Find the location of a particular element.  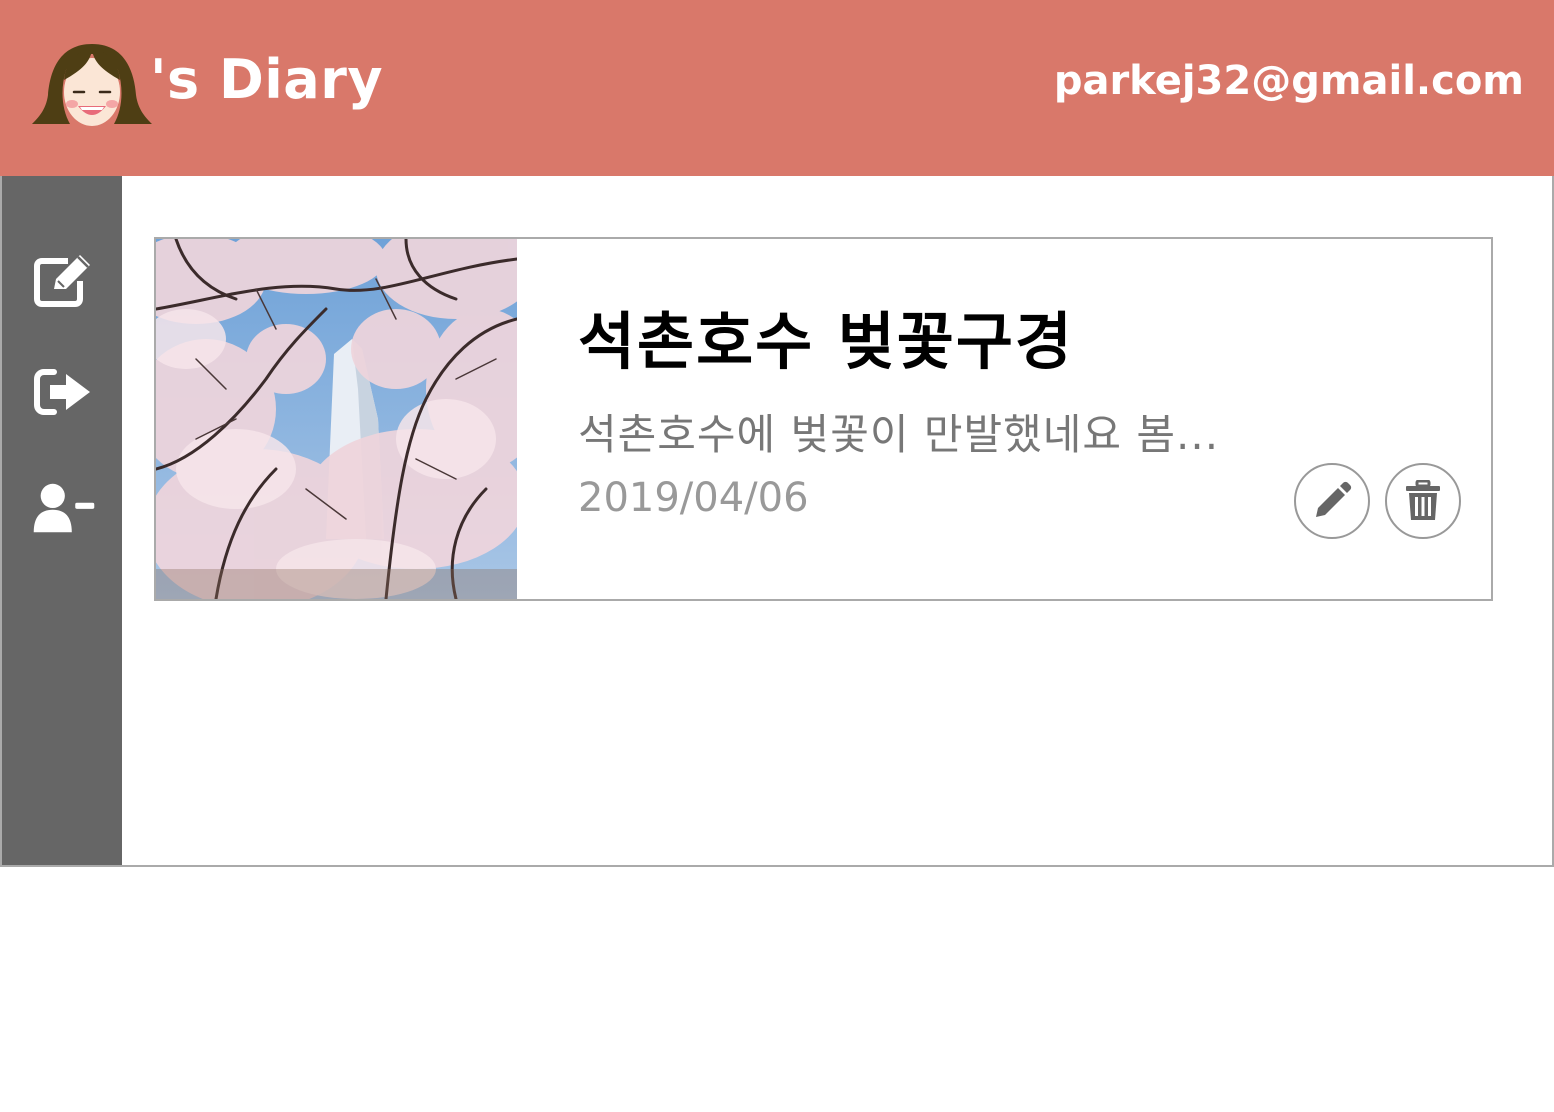

girl-face-icon is located at coordinates (92, 85).